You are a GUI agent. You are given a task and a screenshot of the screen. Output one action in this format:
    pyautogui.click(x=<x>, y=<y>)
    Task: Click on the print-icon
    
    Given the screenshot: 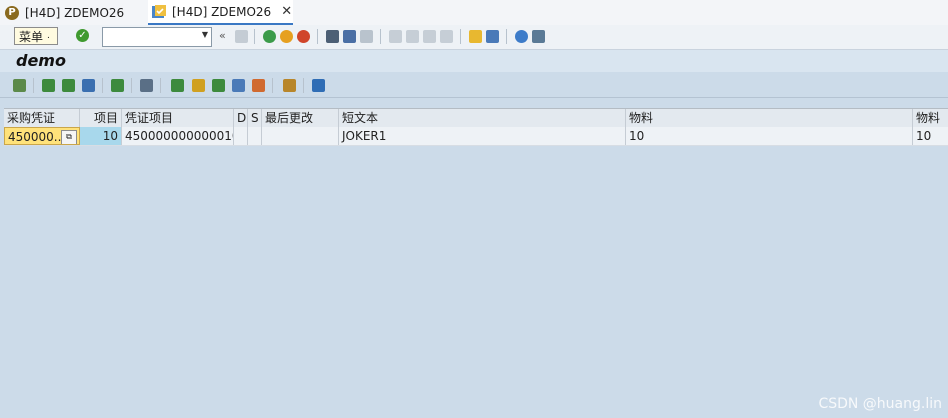 What is the action you would take?
    pyautogui.click(x=332, y=36)
    